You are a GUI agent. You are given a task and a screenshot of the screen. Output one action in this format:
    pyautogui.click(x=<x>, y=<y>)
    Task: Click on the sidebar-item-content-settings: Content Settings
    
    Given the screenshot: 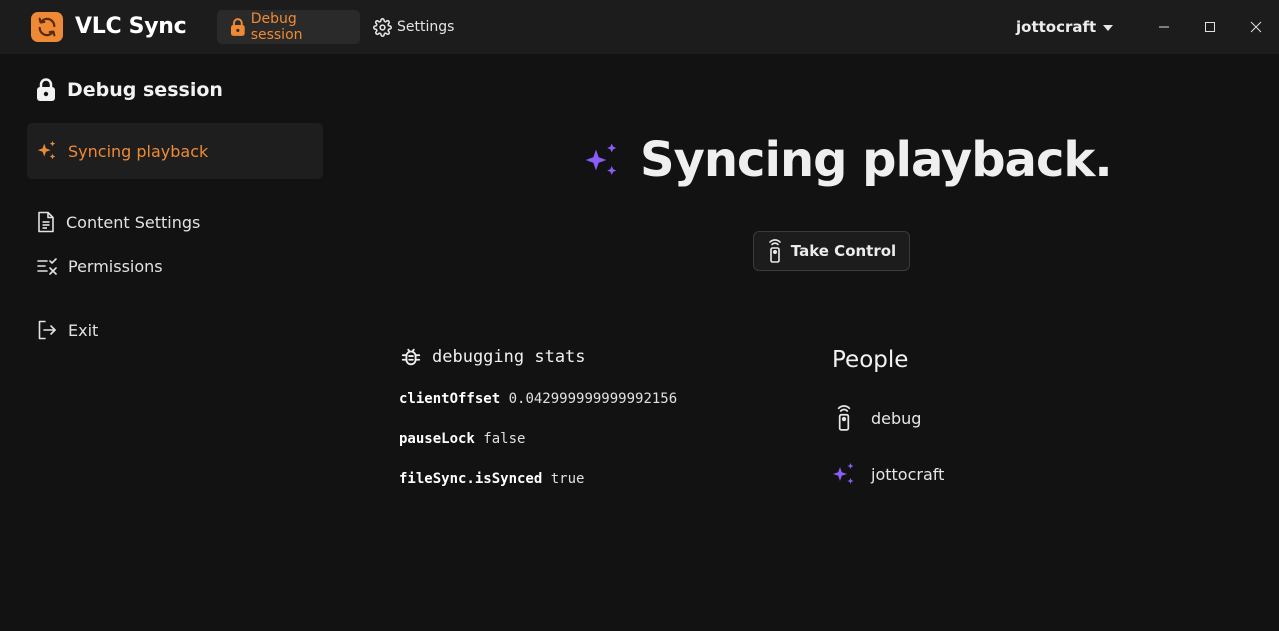 What is the action you would take?
    pyautogui.click(x=175, y=222)
    